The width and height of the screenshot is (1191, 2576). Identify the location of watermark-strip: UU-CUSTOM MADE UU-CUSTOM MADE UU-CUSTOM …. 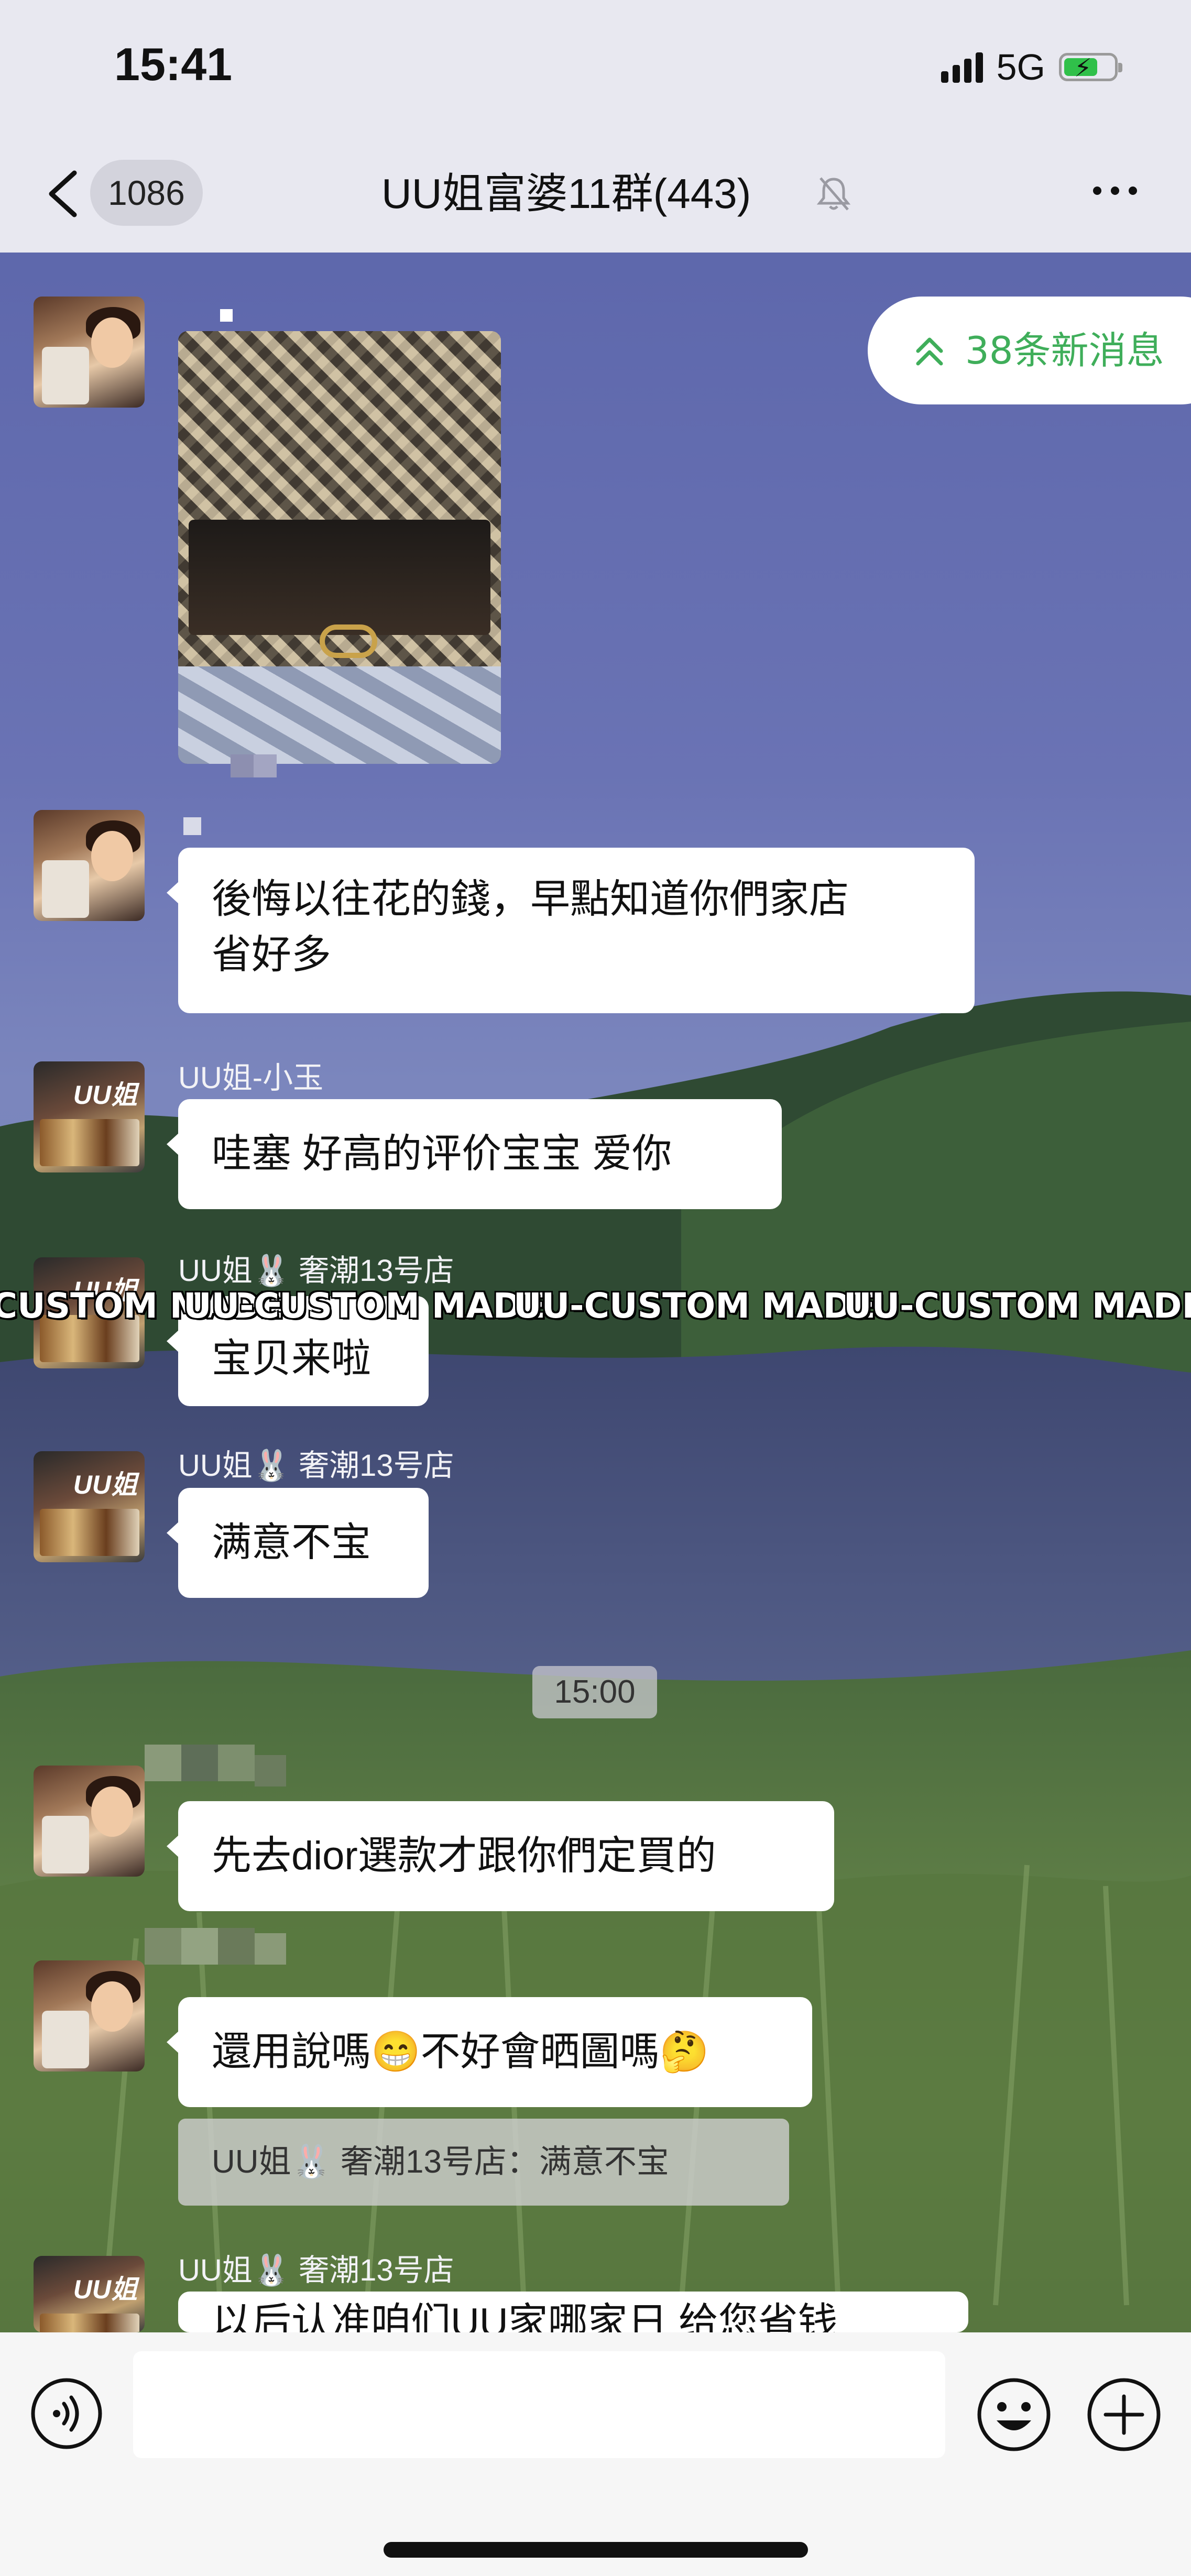
(595, 1309).